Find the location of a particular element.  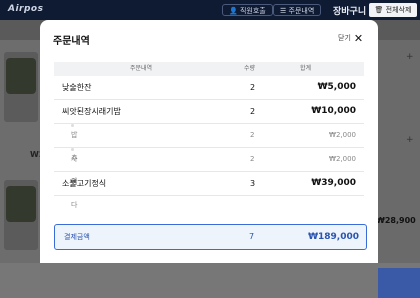

menu-background: W2 is located at coordinates (22, 151).